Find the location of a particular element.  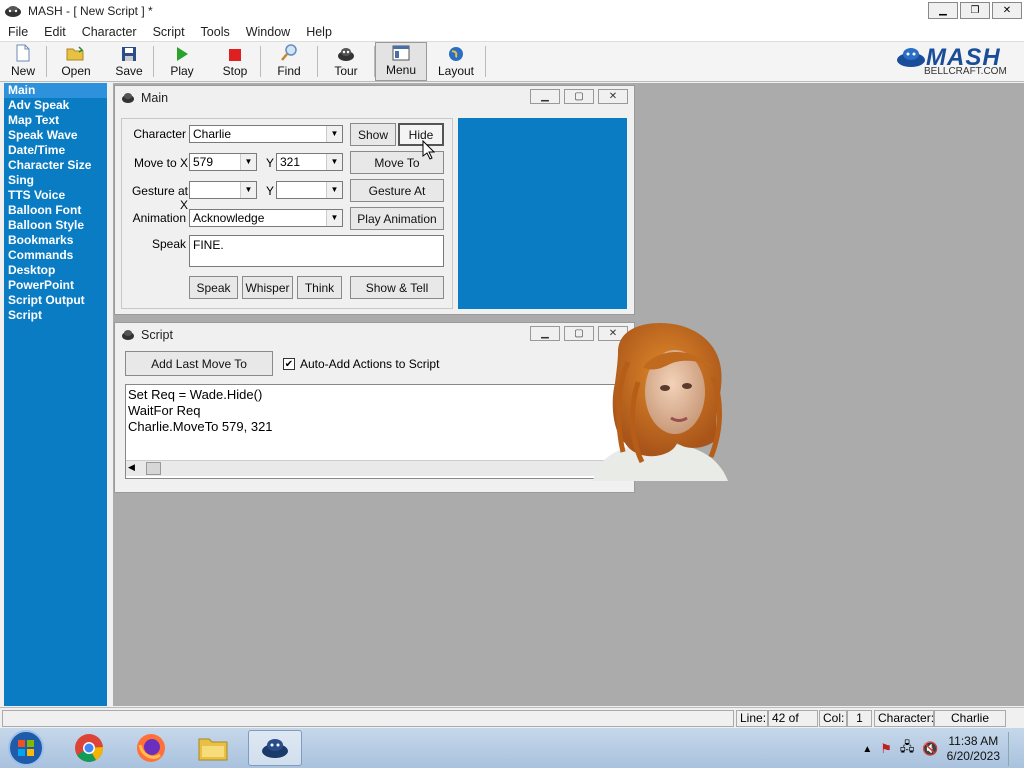

status-bar: Line: 42 of 42 Col: 1 Character: Charlie is located at coordinates (512, 723).